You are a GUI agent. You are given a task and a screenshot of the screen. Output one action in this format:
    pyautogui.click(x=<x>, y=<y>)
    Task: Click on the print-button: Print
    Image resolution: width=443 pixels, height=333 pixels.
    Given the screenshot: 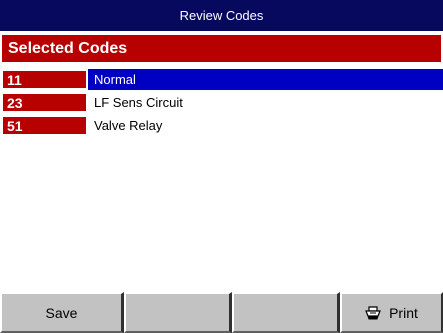 What is the action you would take?
    pyautogui.click(x=391, y=312)
    